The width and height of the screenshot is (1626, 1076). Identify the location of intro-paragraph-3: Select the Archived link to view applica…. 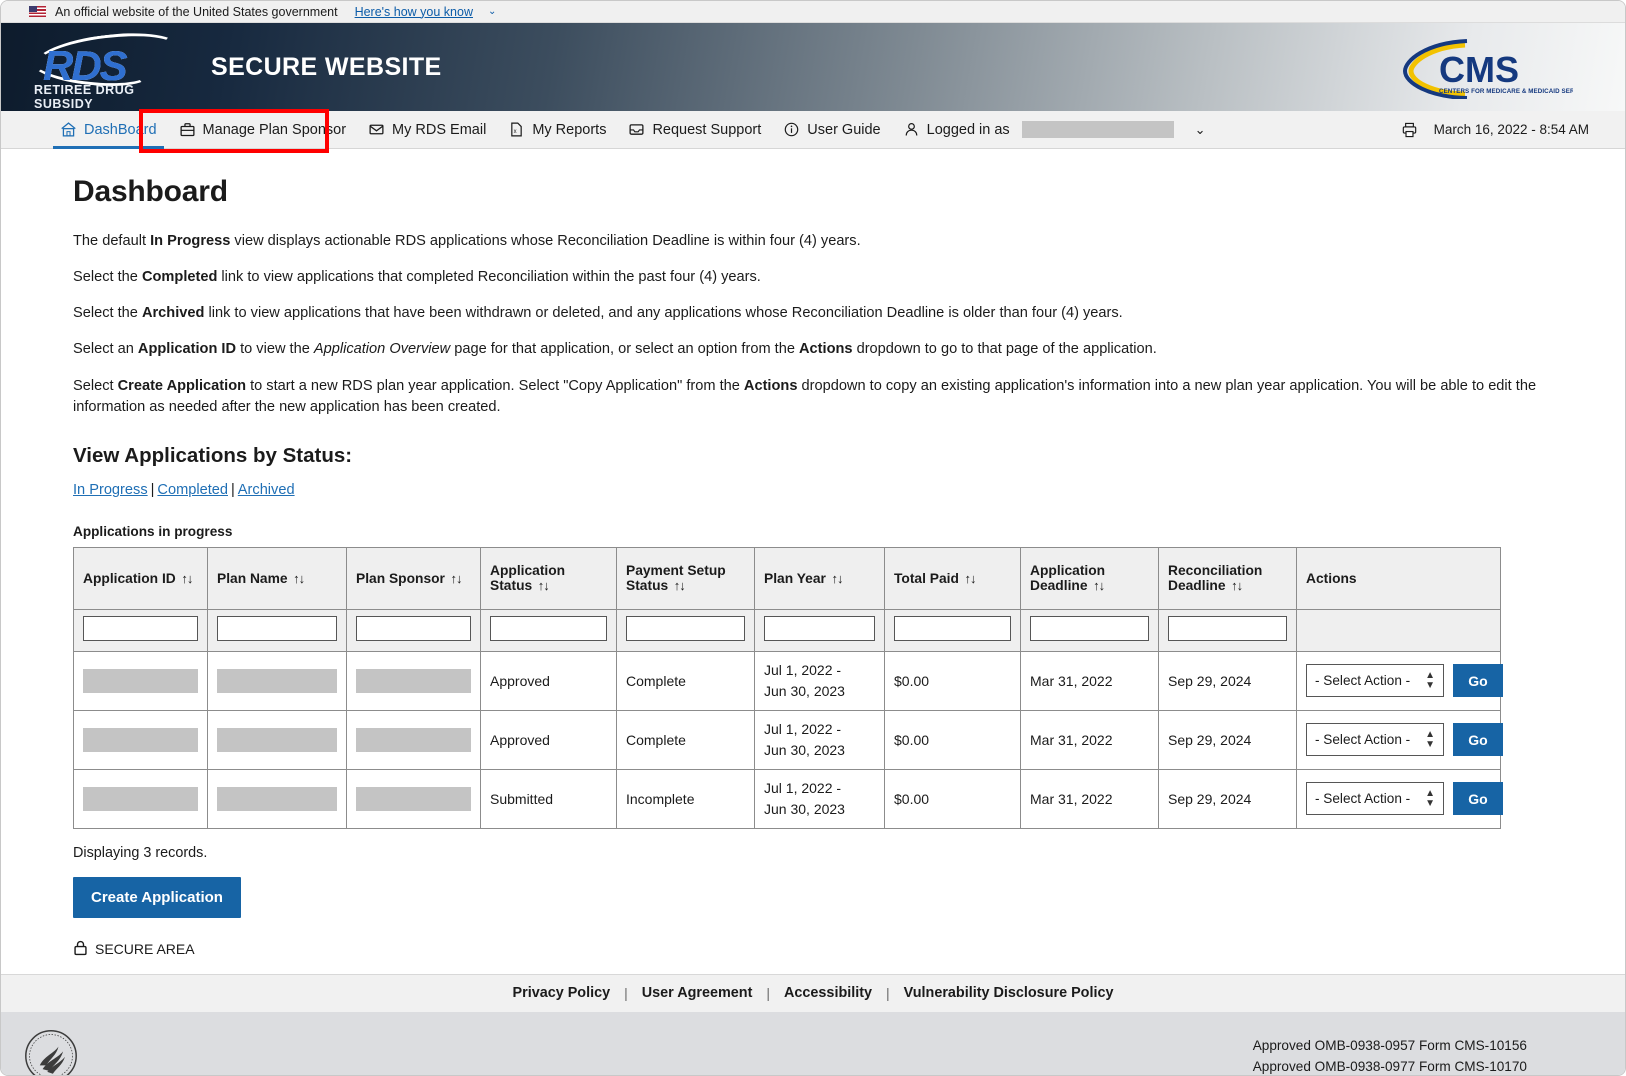
(598, 313).